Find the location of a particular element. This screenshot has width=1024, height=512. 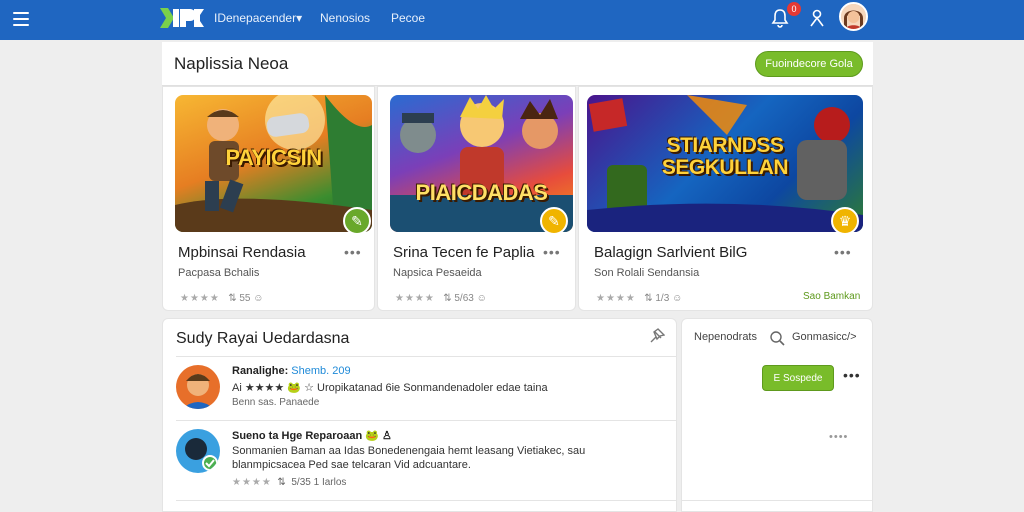

workspace-dropdown: IDenepacender▾ is located at coordinates (258, 18).